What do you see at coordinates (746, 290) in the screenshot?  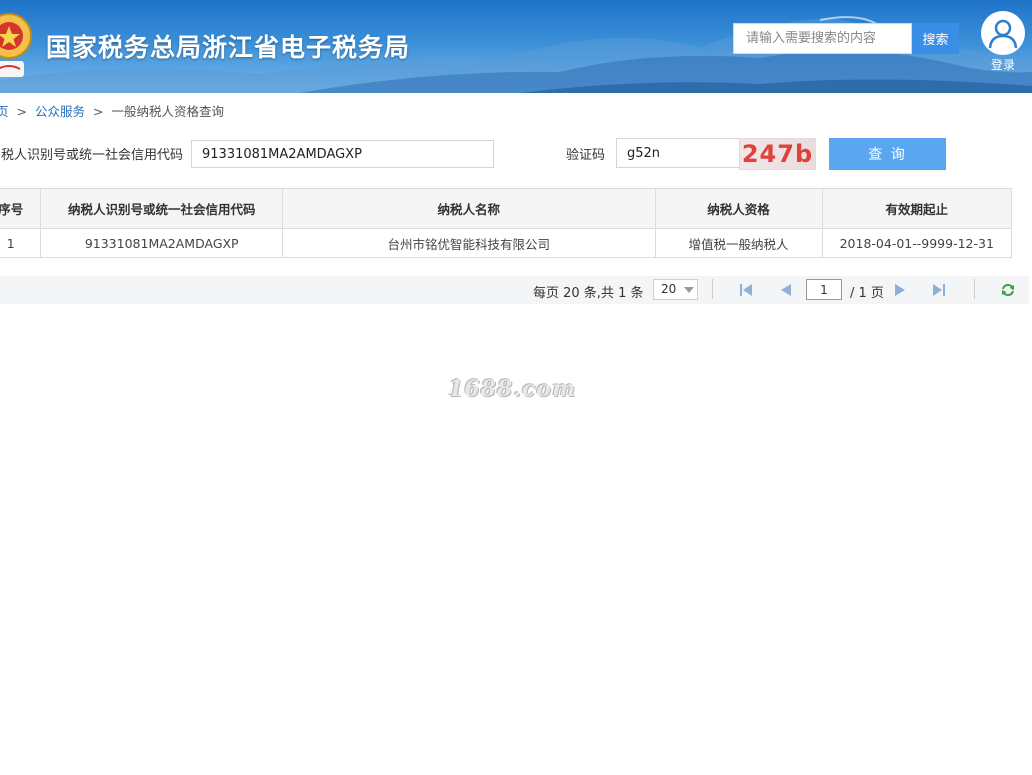 I see `first-page-icon` at bounding box center [746, 290].